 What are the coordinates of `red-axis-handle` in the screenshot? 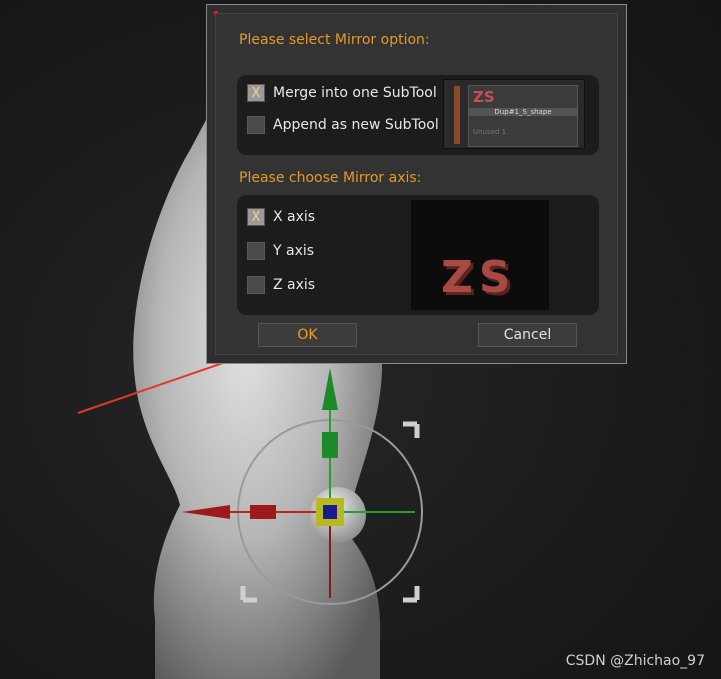 It's located at (263, 512).